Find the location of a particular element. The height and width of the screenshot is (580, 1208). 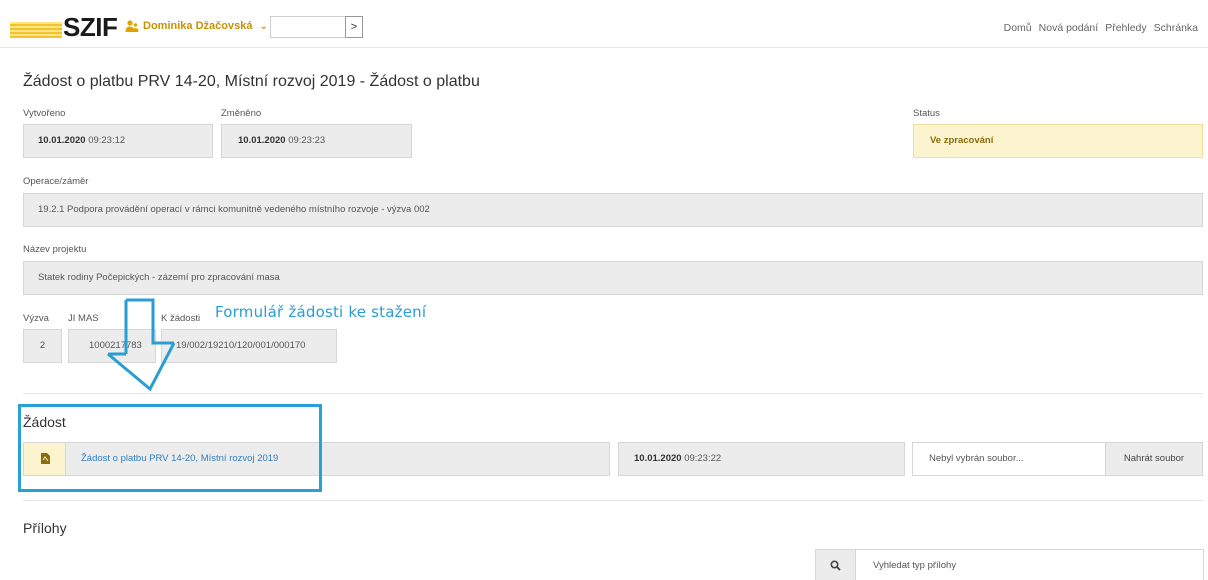

created-field: 10.01.2020 09:23:12 is located at coordinates (118, 141).